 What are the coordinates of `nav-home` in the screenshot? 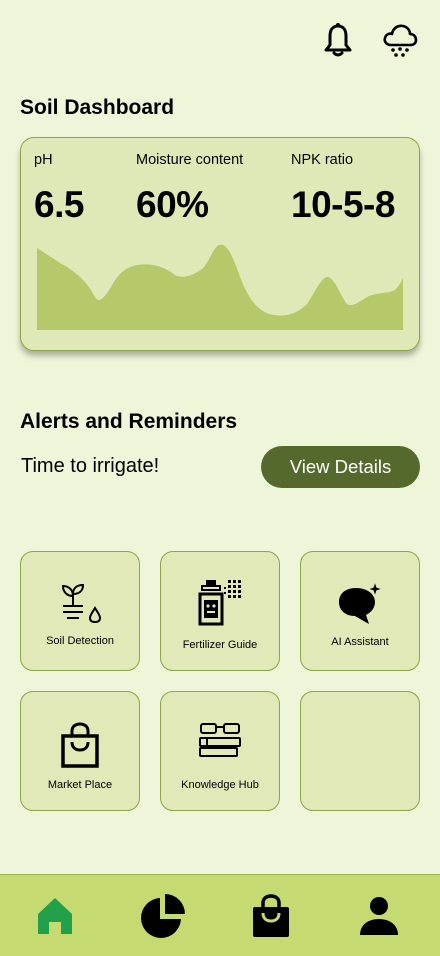 It's located at (55, 916).